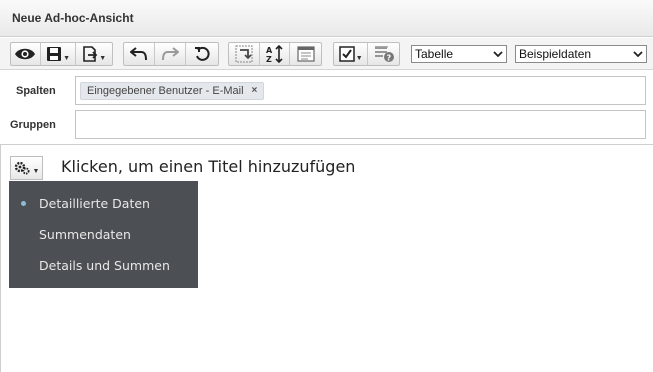 This screenshot has height=372, width=653. I want to click on info-icon: ?, so click(384, 54).